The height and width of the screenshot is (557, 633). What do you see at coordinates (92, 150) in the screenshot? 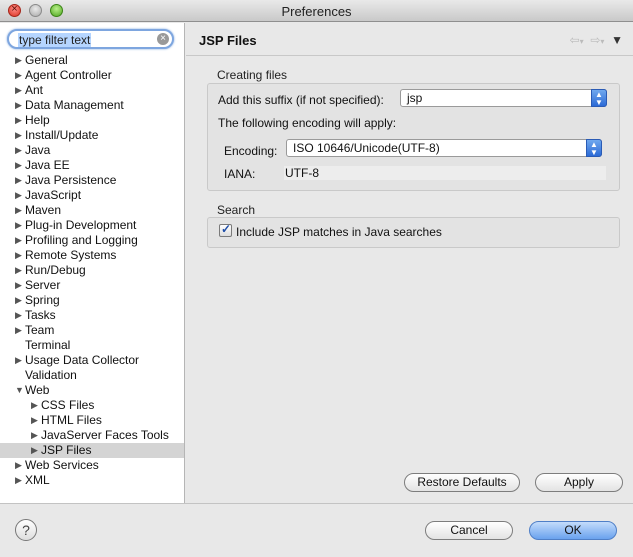
I see `tree-item: ▶ Java` at bounding box center [92, 150].